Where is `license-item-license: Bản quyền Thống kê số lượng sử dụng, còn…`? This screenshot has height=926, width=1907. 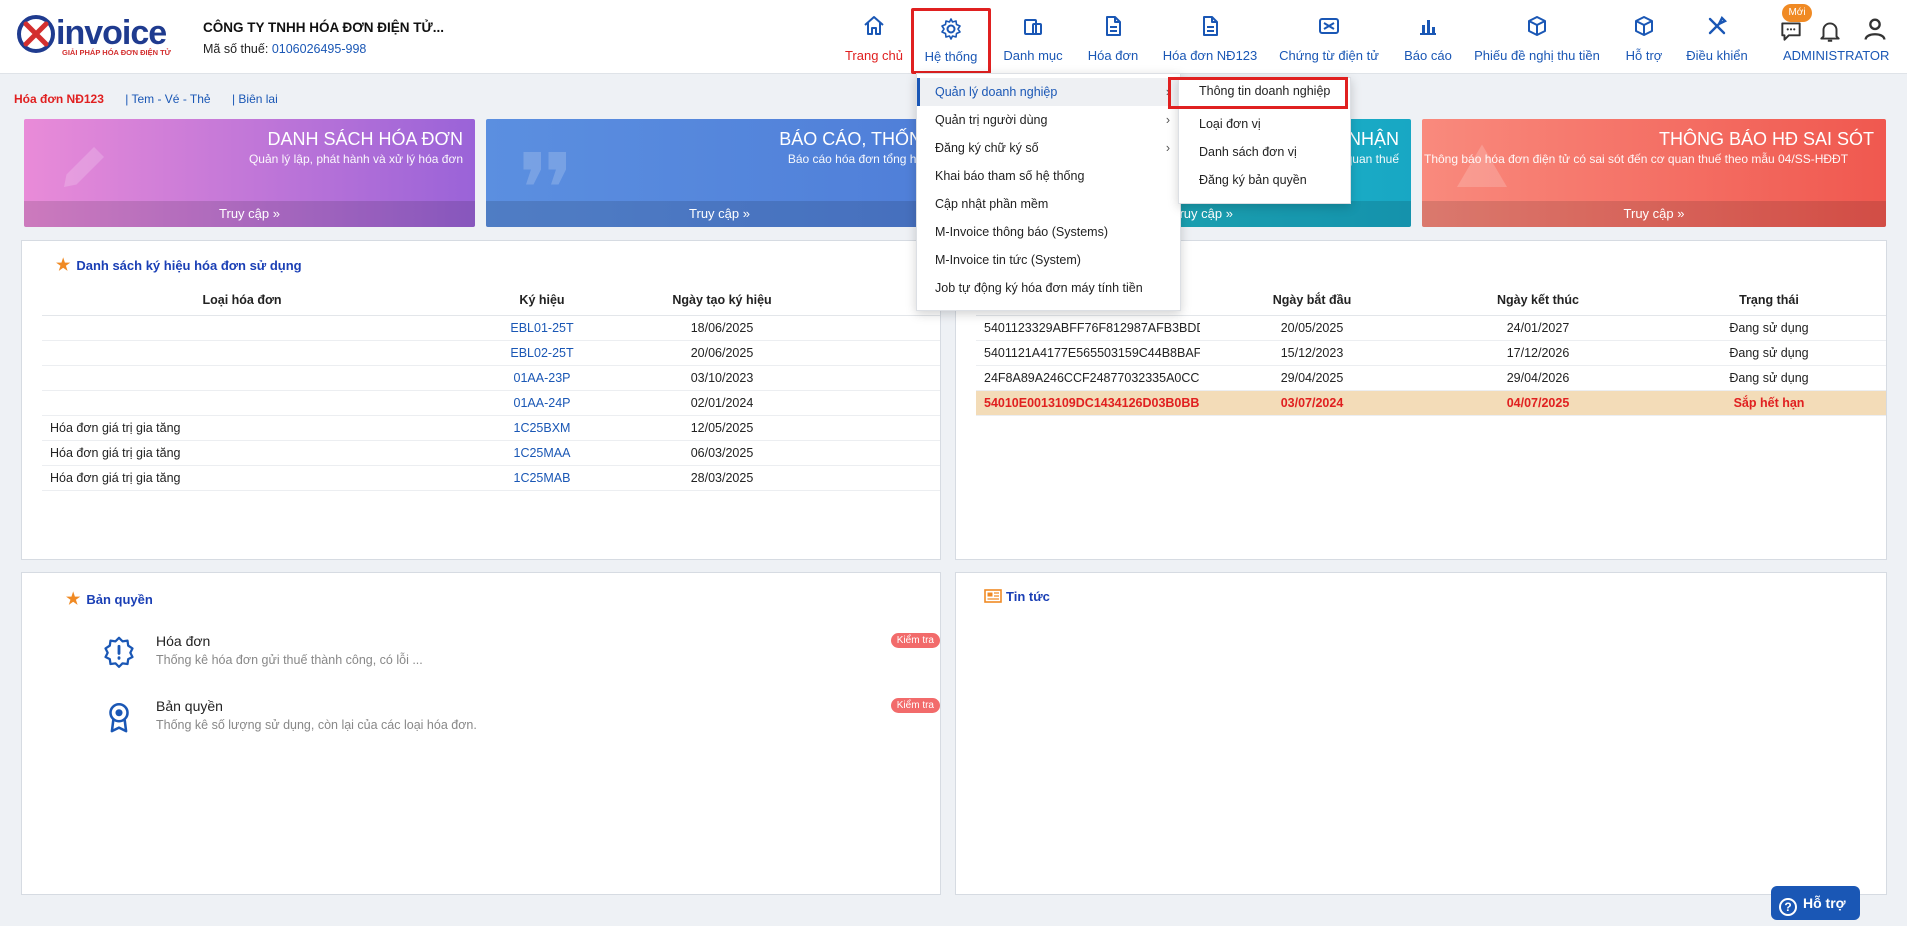
license-item-license: Bản quyền Thống kê số lượng sử dụng, còn… is located at coordinates (506, 719).